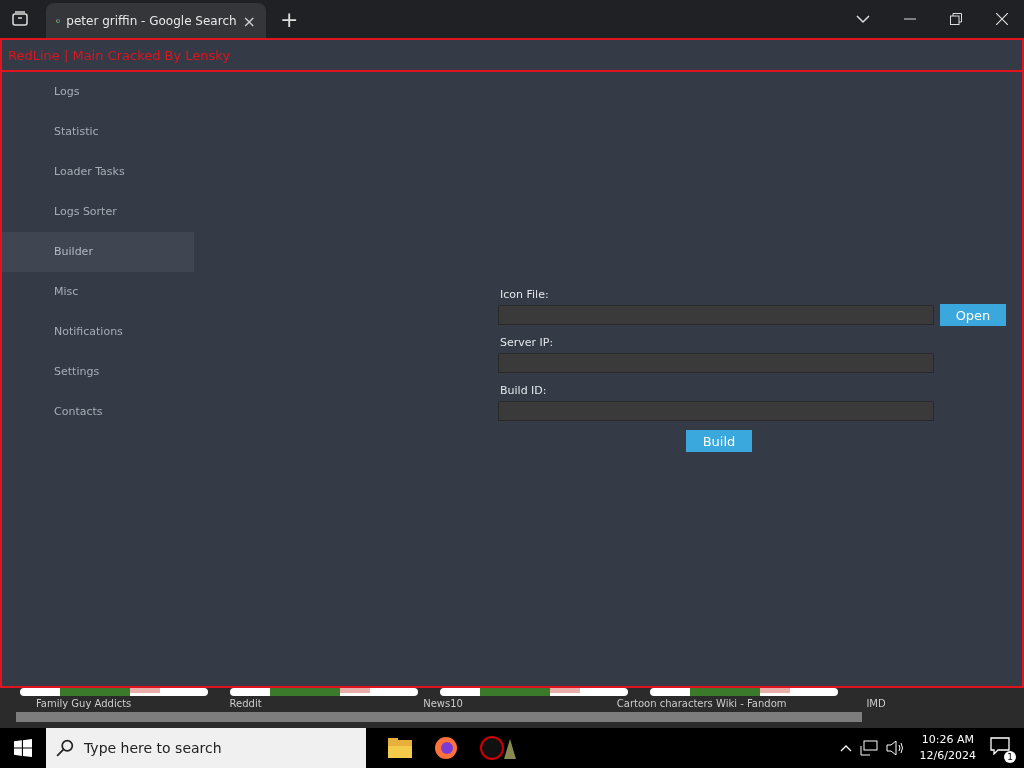 The image size is (1024, 768). I want to click on browser-tab: peter griffin - Google Search ×, so click(156, 21).